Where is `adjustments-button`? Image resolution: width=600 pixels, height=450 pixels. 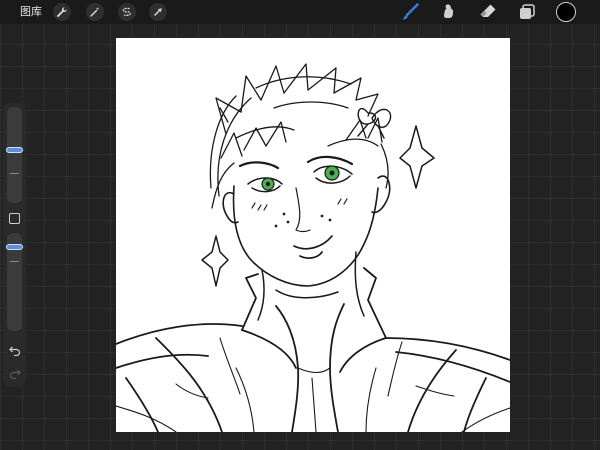
adjustments-button is located at coordinates (95, 12).